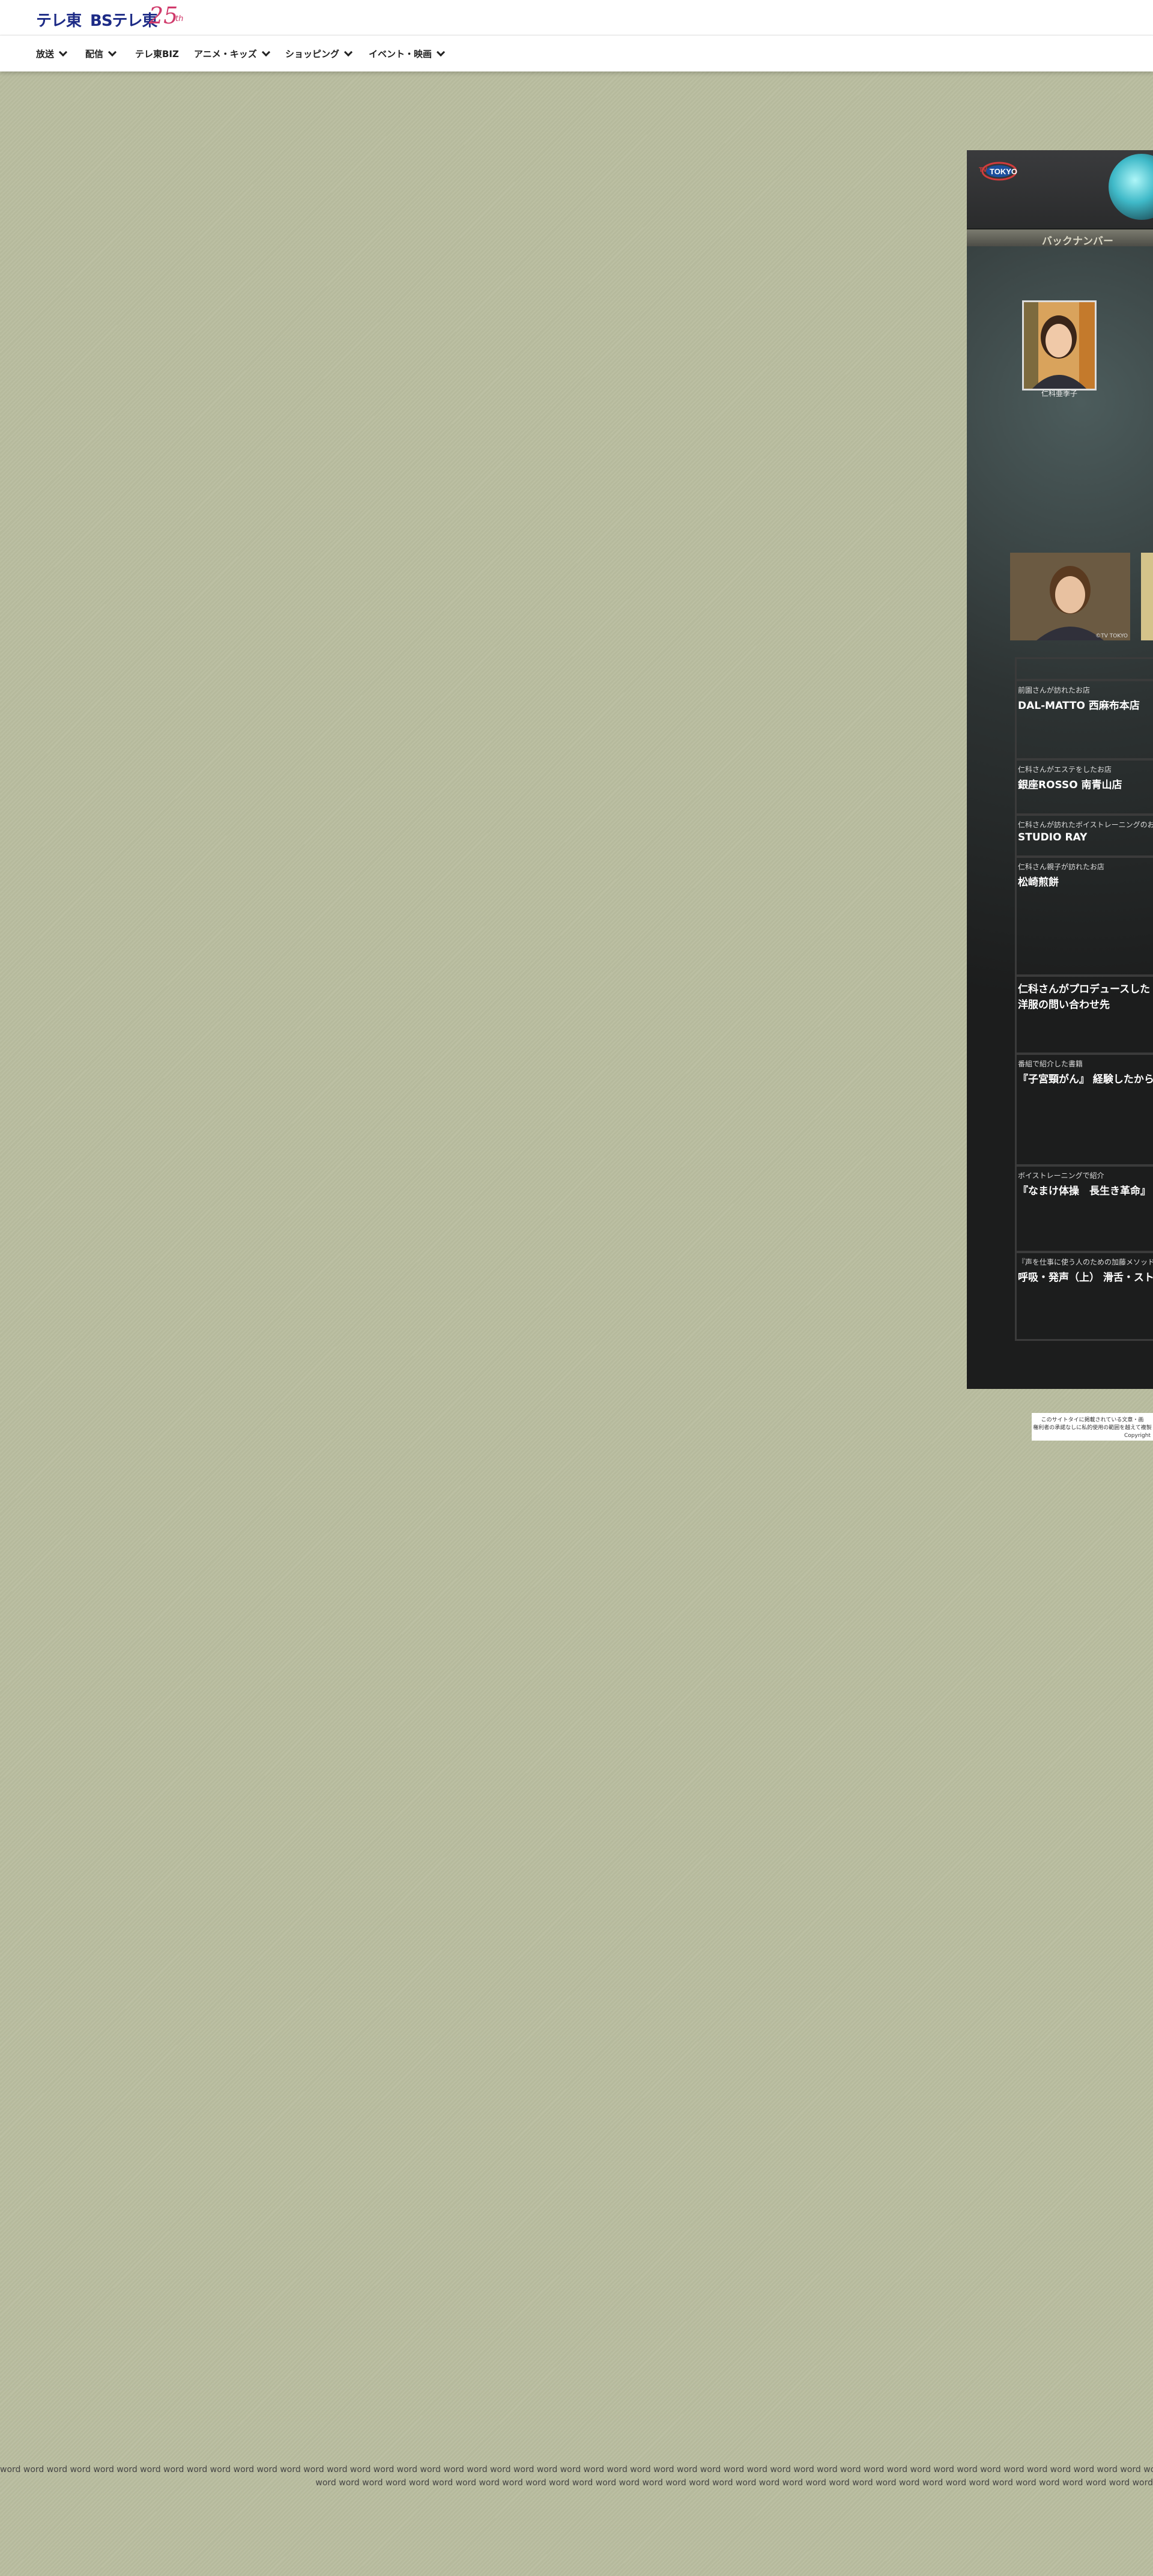 The image size is (1153, 2576). I want to click on logo-bs-text: BSテレ東, so click(124, 21).